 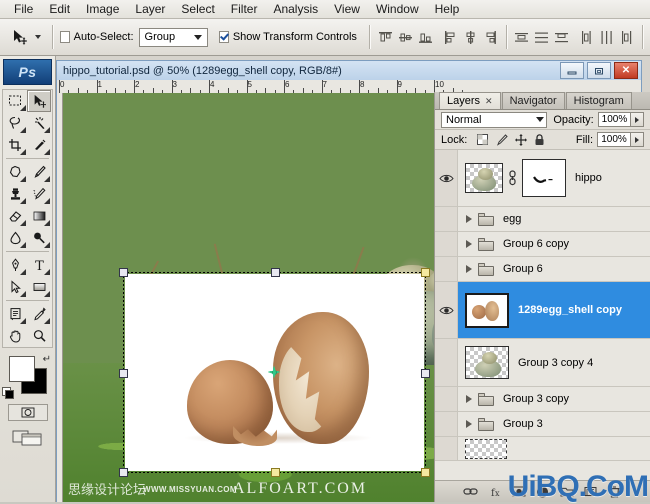 I want to click on align-left-edges-icon, so click(x=450, y=37).